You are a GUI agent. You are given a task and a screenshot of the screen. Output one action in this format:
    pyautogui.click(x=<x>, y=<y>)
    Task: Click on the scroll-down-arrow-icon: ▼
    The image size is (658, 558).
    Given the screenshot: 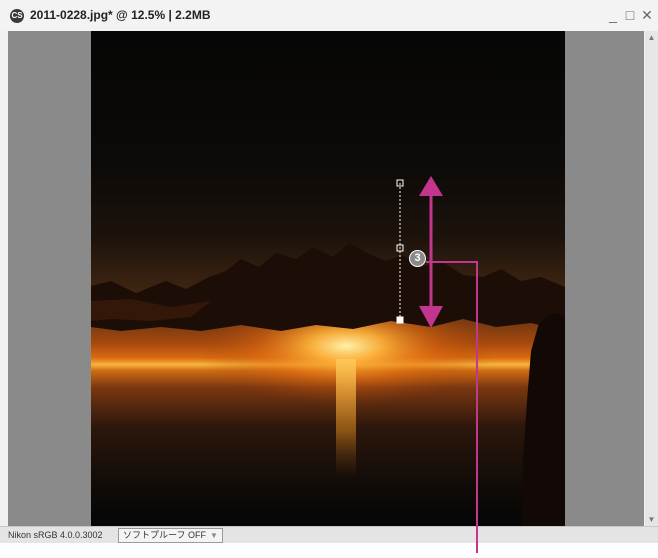 What is the action you would take?
    pyautogui.click(x=651, y=519)
    